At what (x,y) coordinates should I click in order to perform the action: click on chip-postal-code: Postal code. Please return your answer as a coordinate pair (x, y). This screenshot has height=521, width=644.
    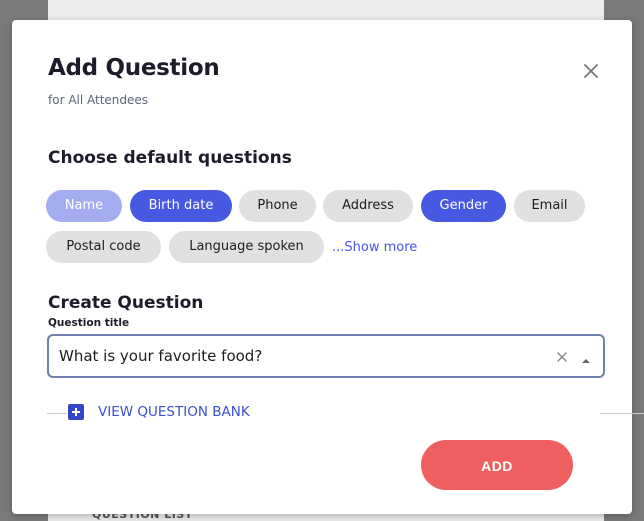
    Looking at the image, I should click on (103, 247).